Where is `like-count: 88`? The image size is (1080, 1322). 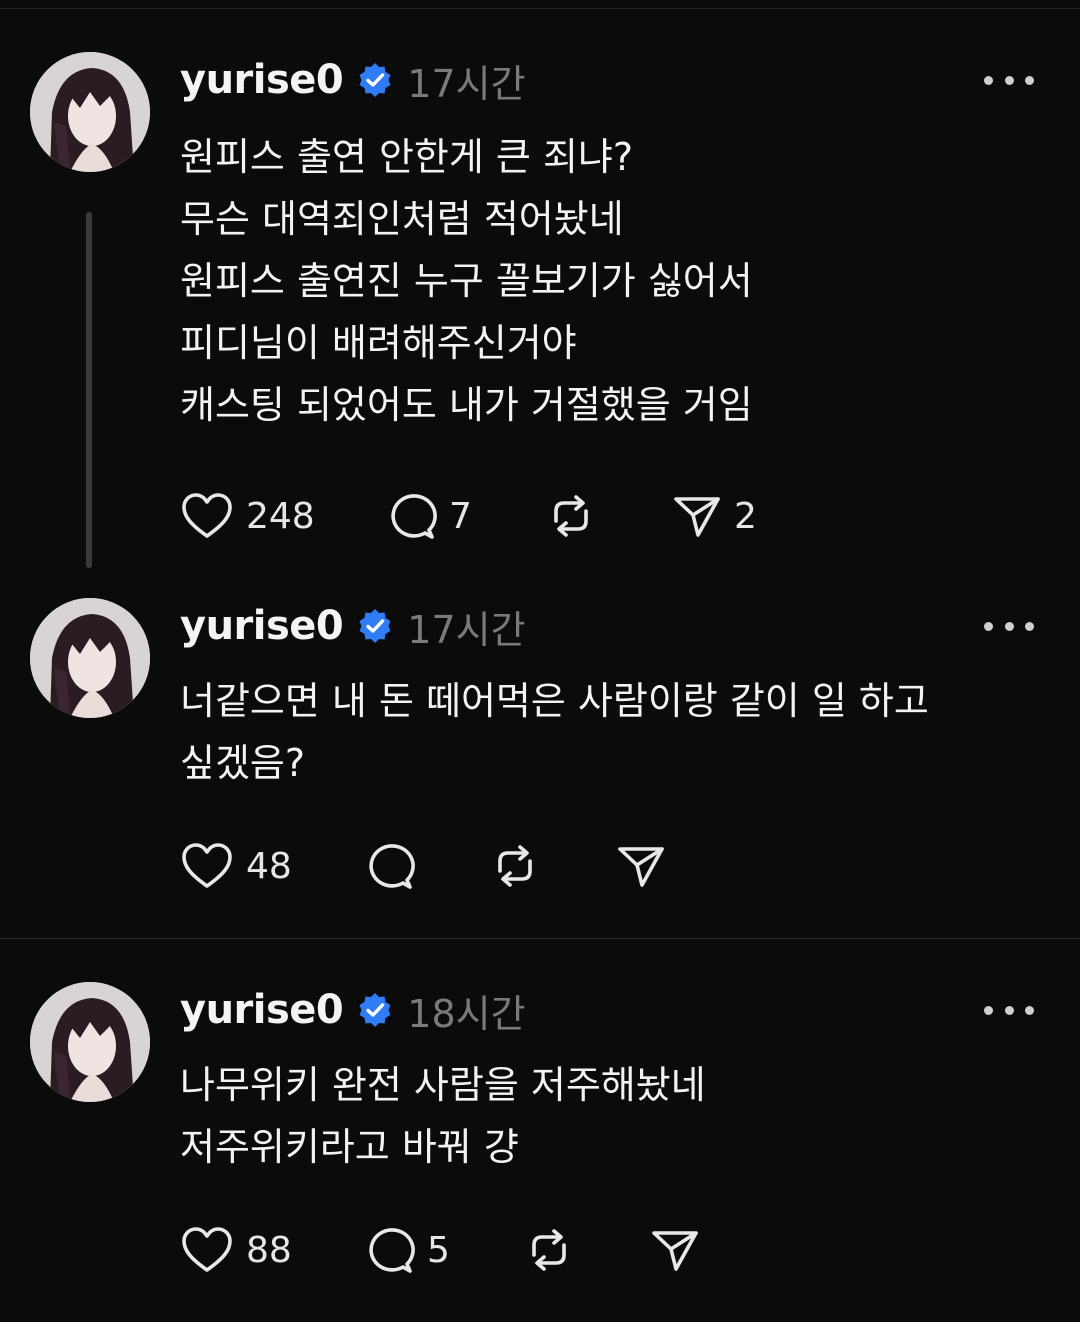
like-count: 88 is located at coordinates (269, 1250).